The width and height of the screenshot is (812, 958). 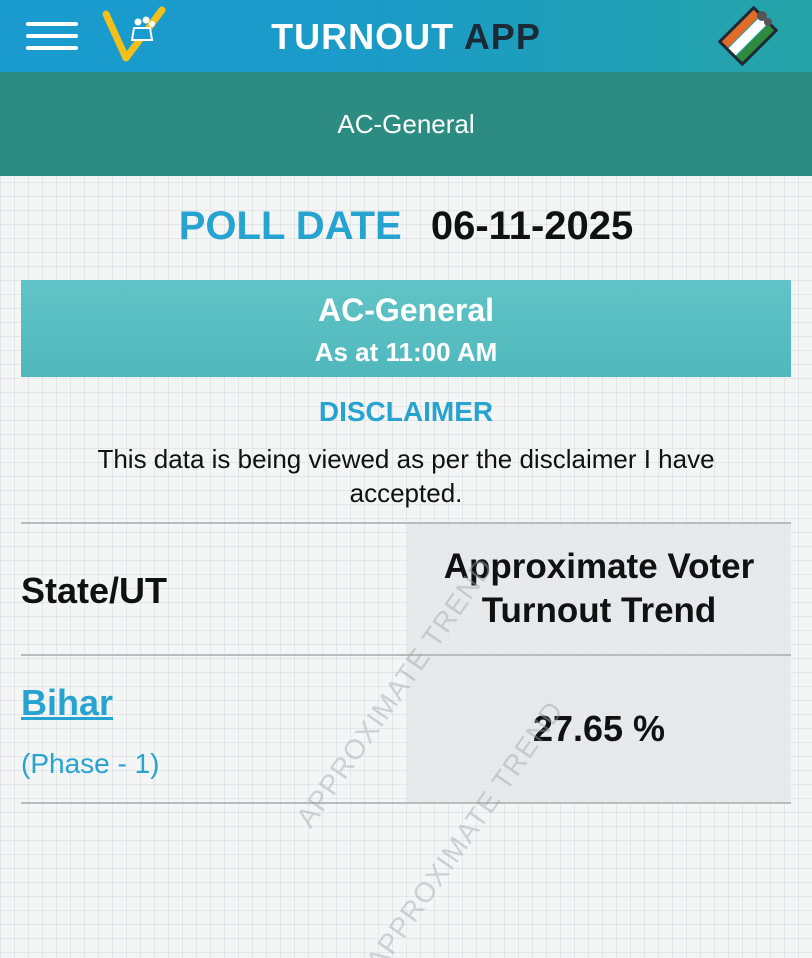 I want to click on app-title-main: TURNOUT, so click(x=363, y=36).